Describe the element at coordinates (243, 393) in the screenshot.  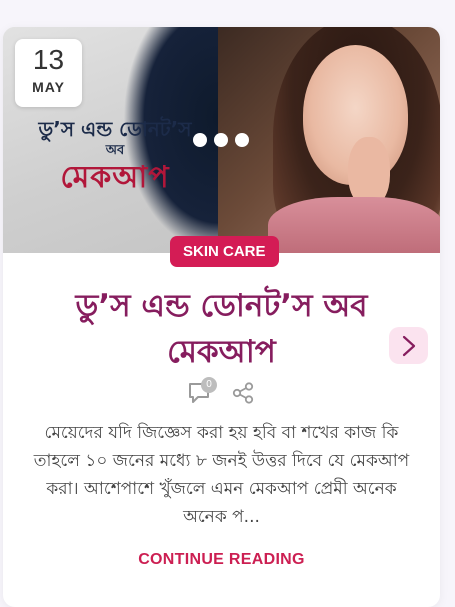
I see `share-icon` at that location.